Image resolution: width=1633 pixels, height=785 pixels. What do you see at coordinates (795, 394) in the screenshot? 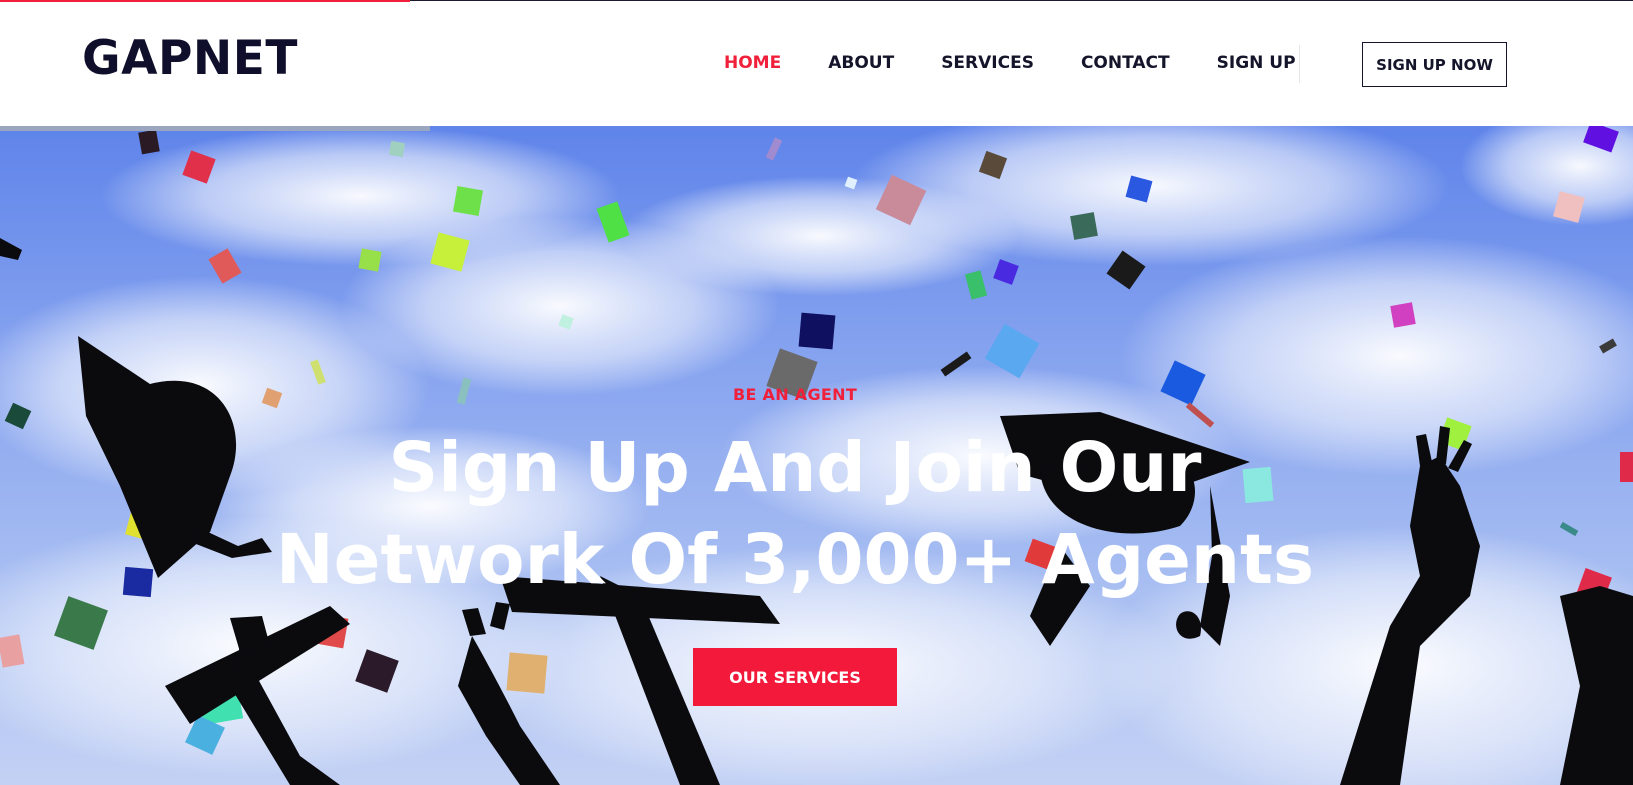
I see `hero-eyebrow: BE AN AGENT` at bounding box center [795, 394].